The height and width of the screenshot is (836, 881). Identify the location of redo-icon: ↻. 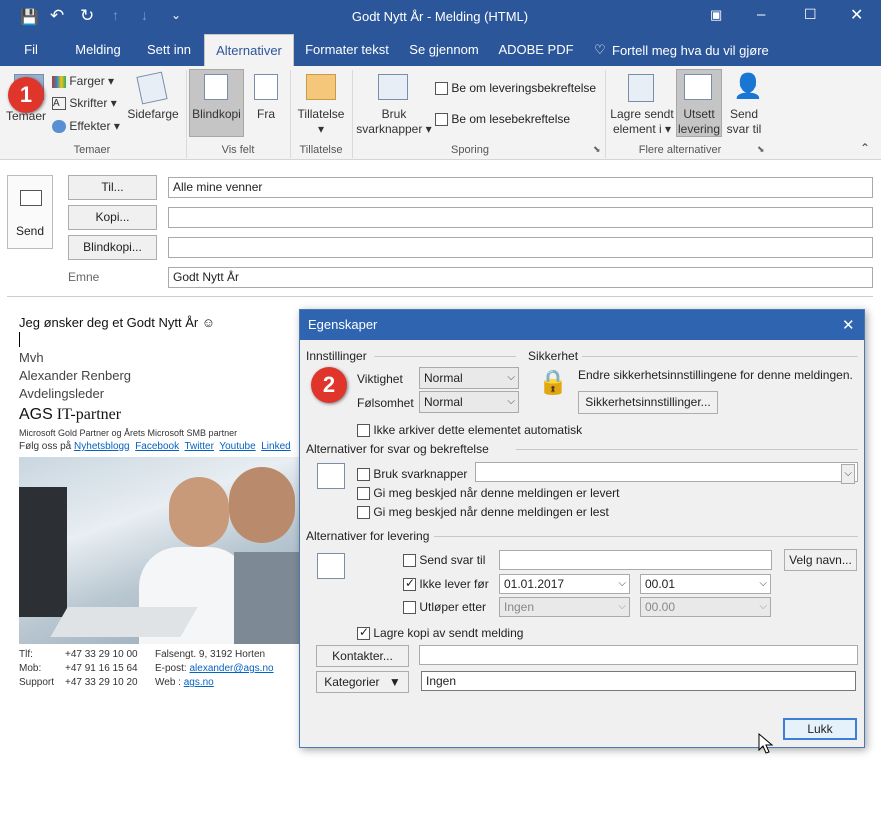
(87, 16).